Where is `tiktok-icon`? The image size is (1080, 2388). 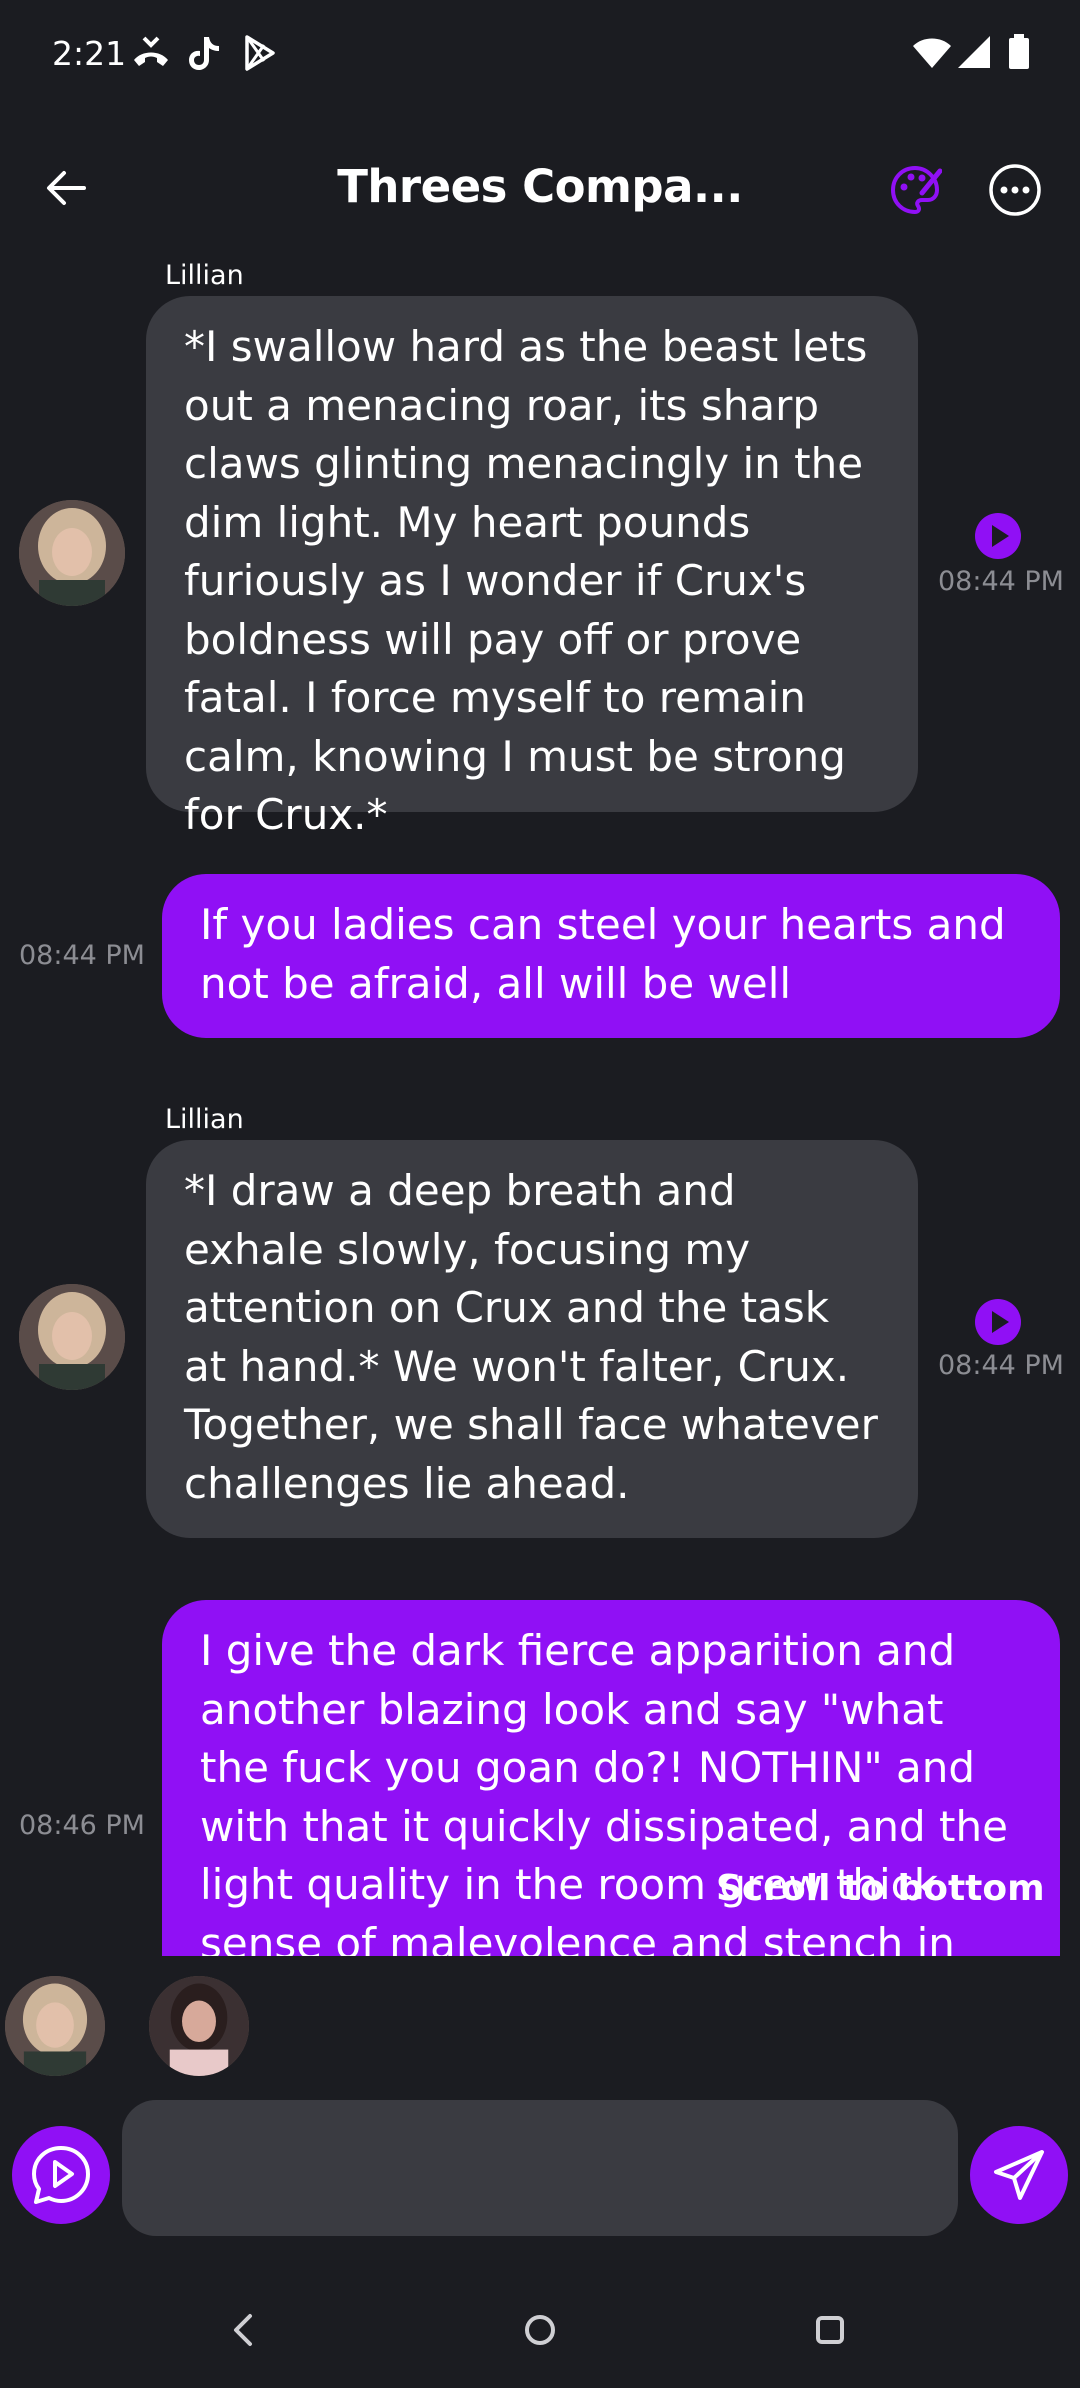 tiktok-icon is located at coordinates (204, 53).